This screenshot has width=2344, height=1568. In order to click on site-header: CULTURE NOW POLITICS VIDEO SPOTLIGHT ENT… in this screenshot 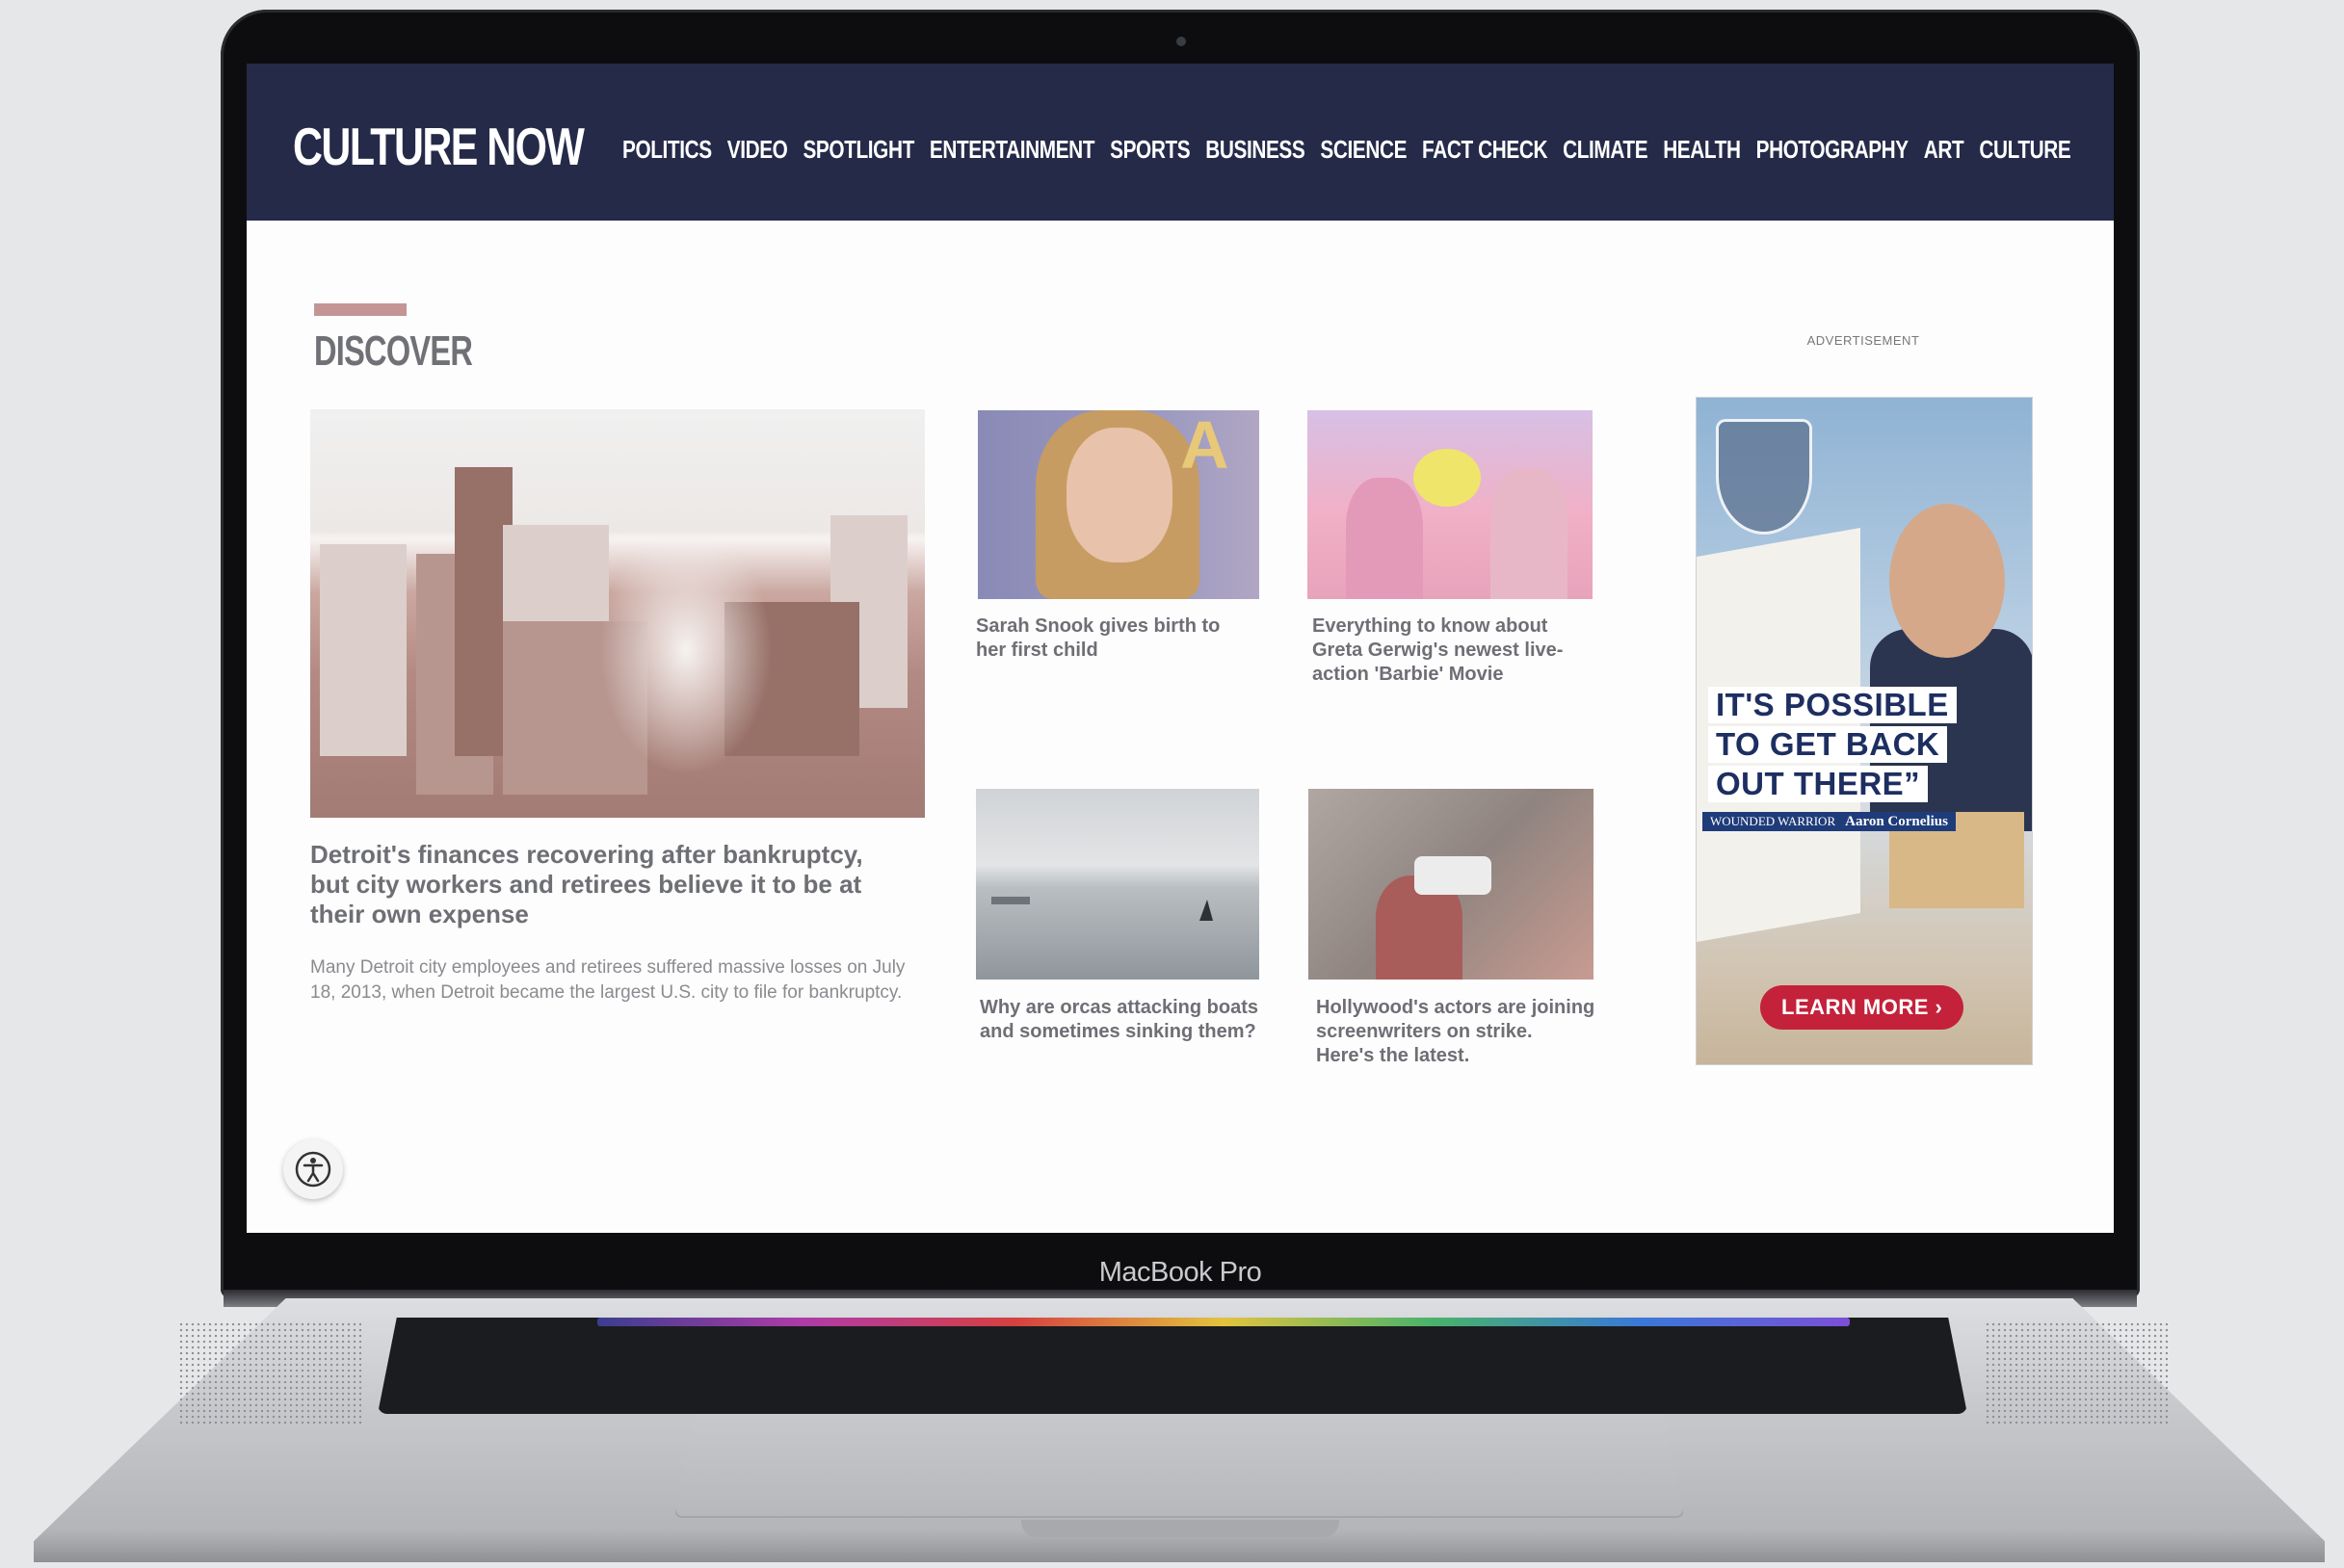, I will do `click(1180, 142)`.